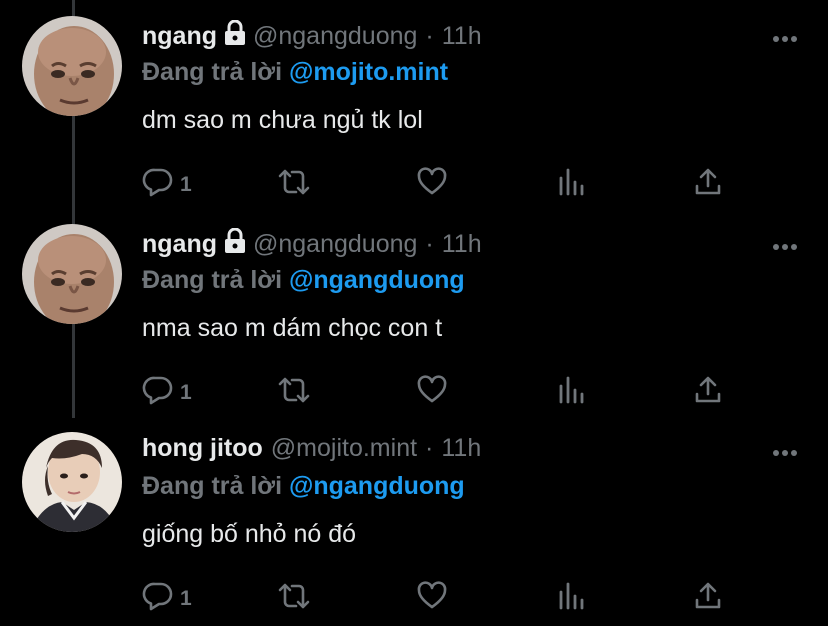  I want to click on tweet-text: nma sao m dám chọc con t, so click(292, 328).